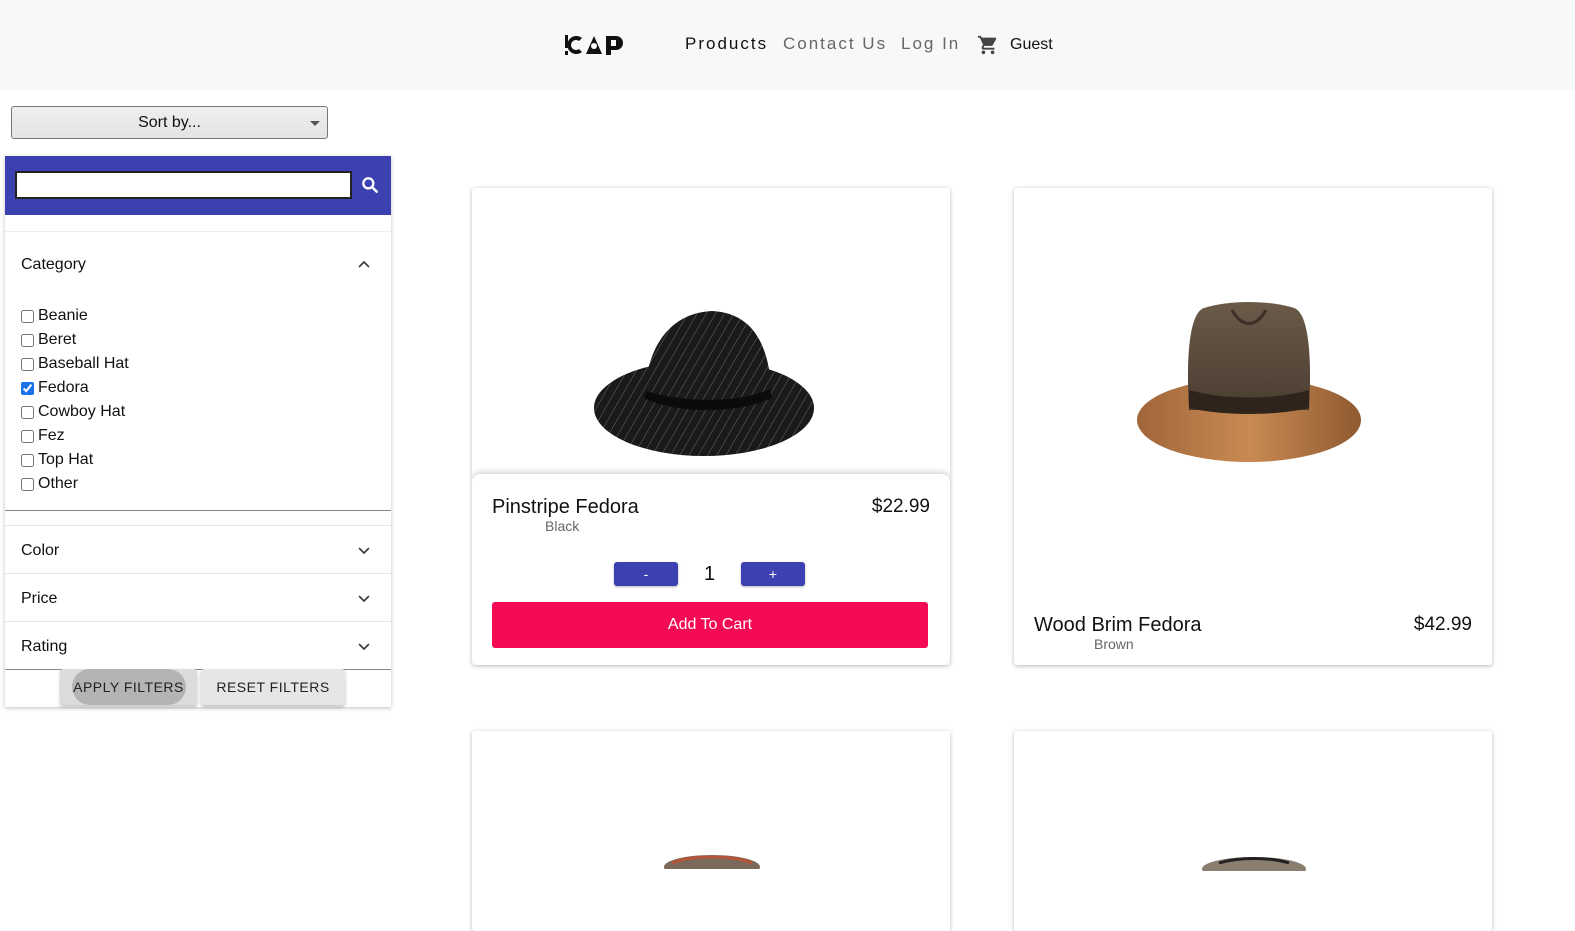 Image resolution: width=1575 pixels, height=931 pixels. I want to click on category-item-baseball-hat: Baseball Hat, so click(75, 364).